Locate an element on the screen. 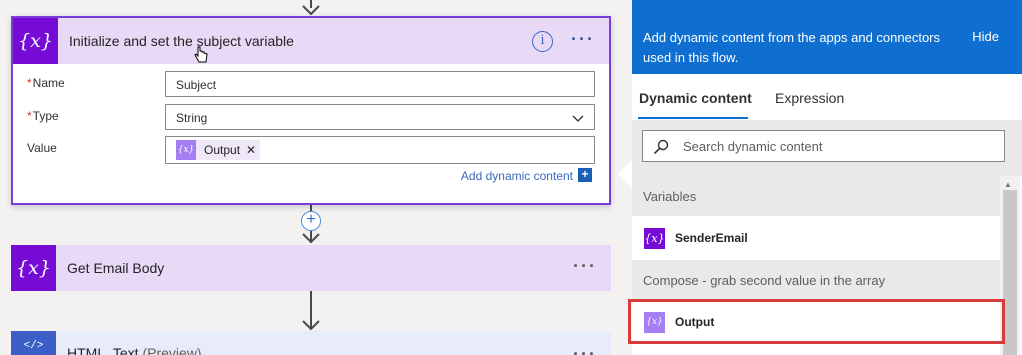  dynamic-item-senderemail: {x} SenderEmail is located at coordinates (816, 238).